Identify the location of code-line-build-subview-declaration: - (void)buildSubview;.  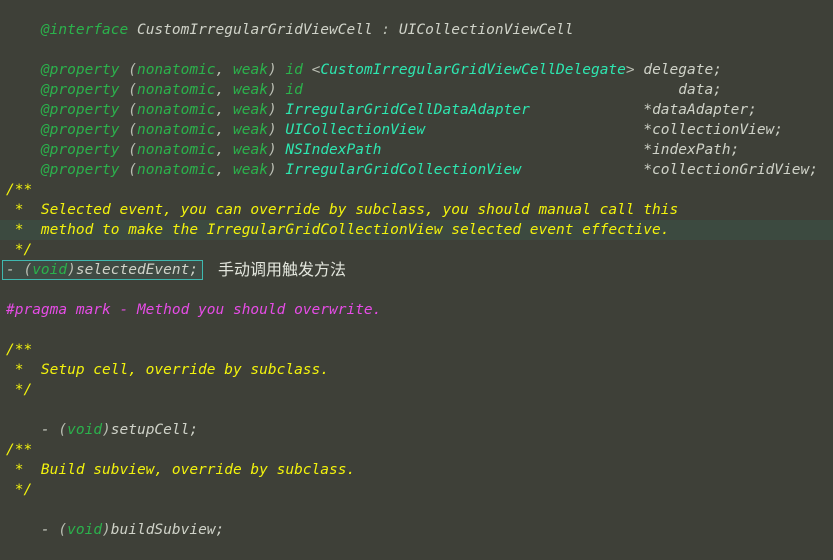
(416, 519).